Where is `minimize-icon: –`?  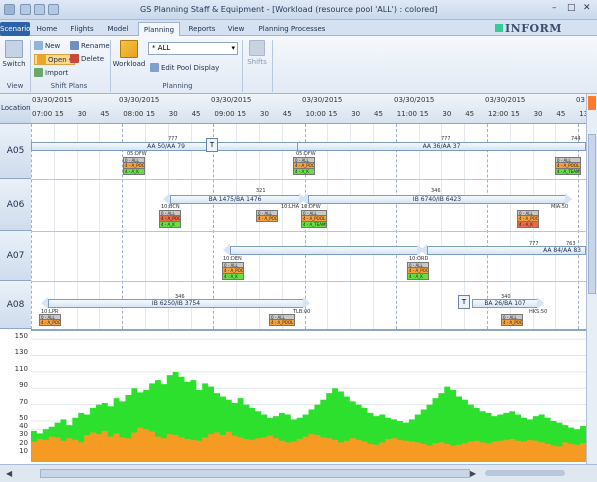
minimize-icon: – is located at coordinates (554, 8).